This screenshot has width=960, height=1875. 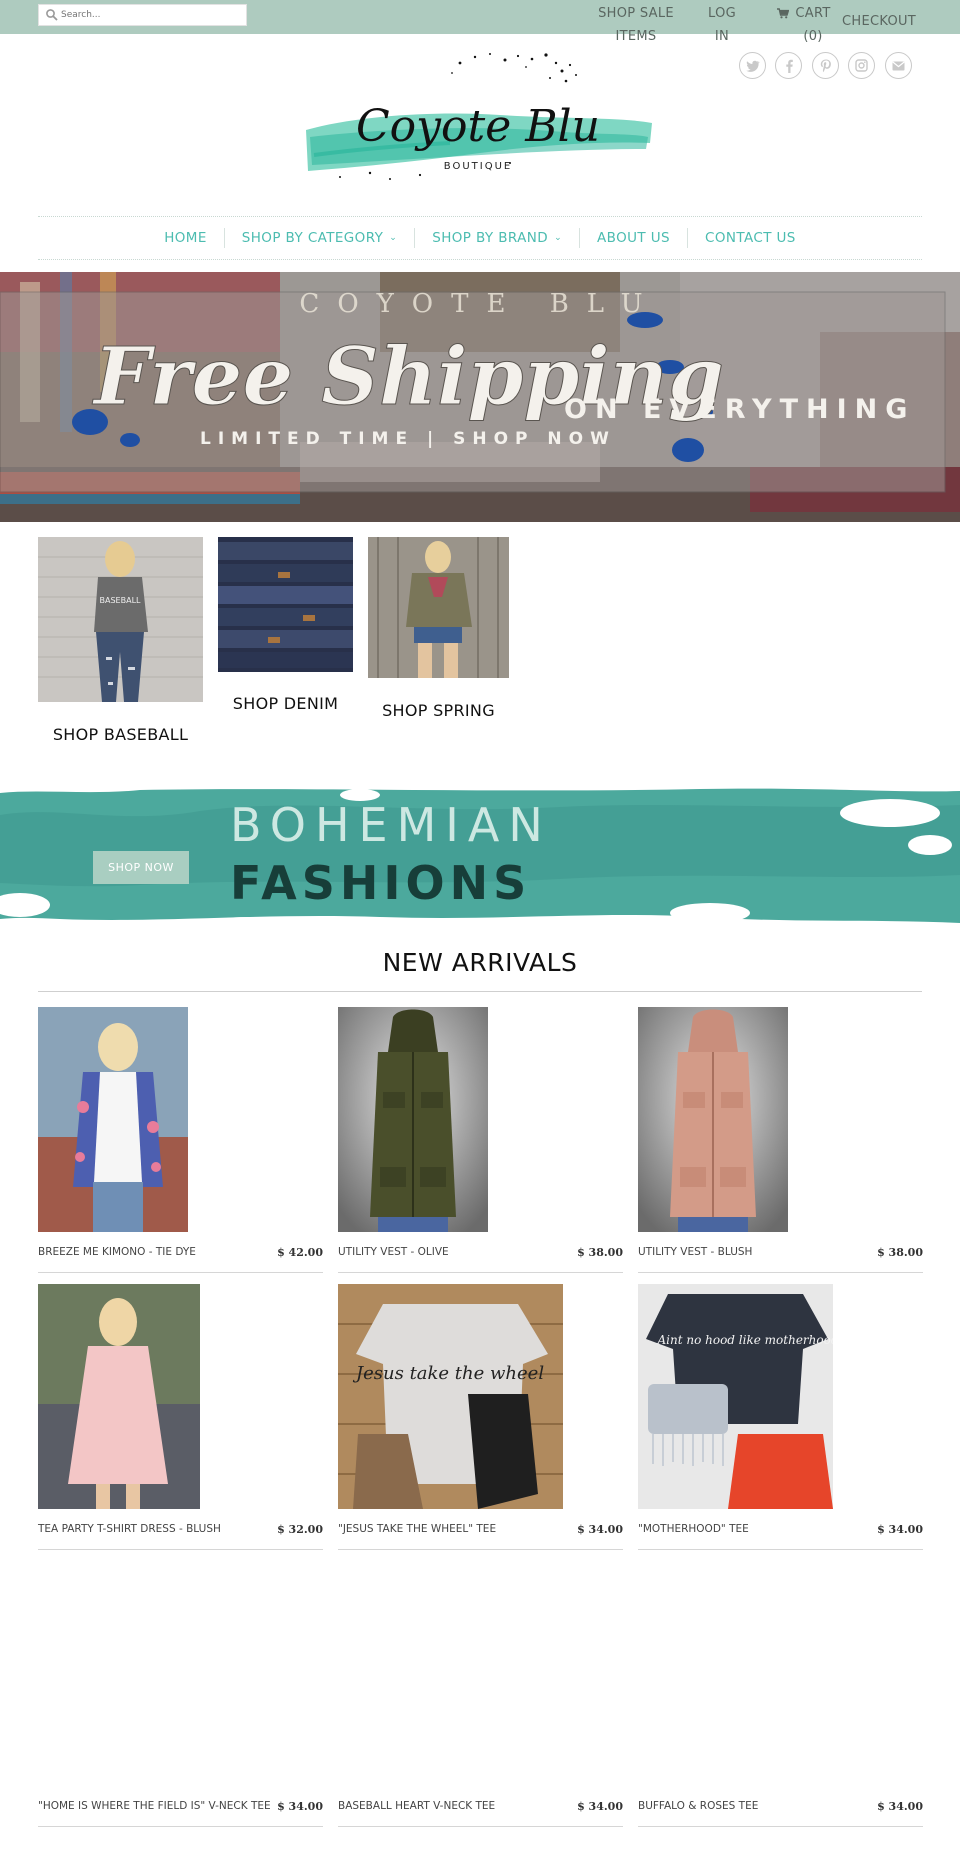 I want to click on boho-shop-now-button: SHOP NOW, so click(x=141, y=867).